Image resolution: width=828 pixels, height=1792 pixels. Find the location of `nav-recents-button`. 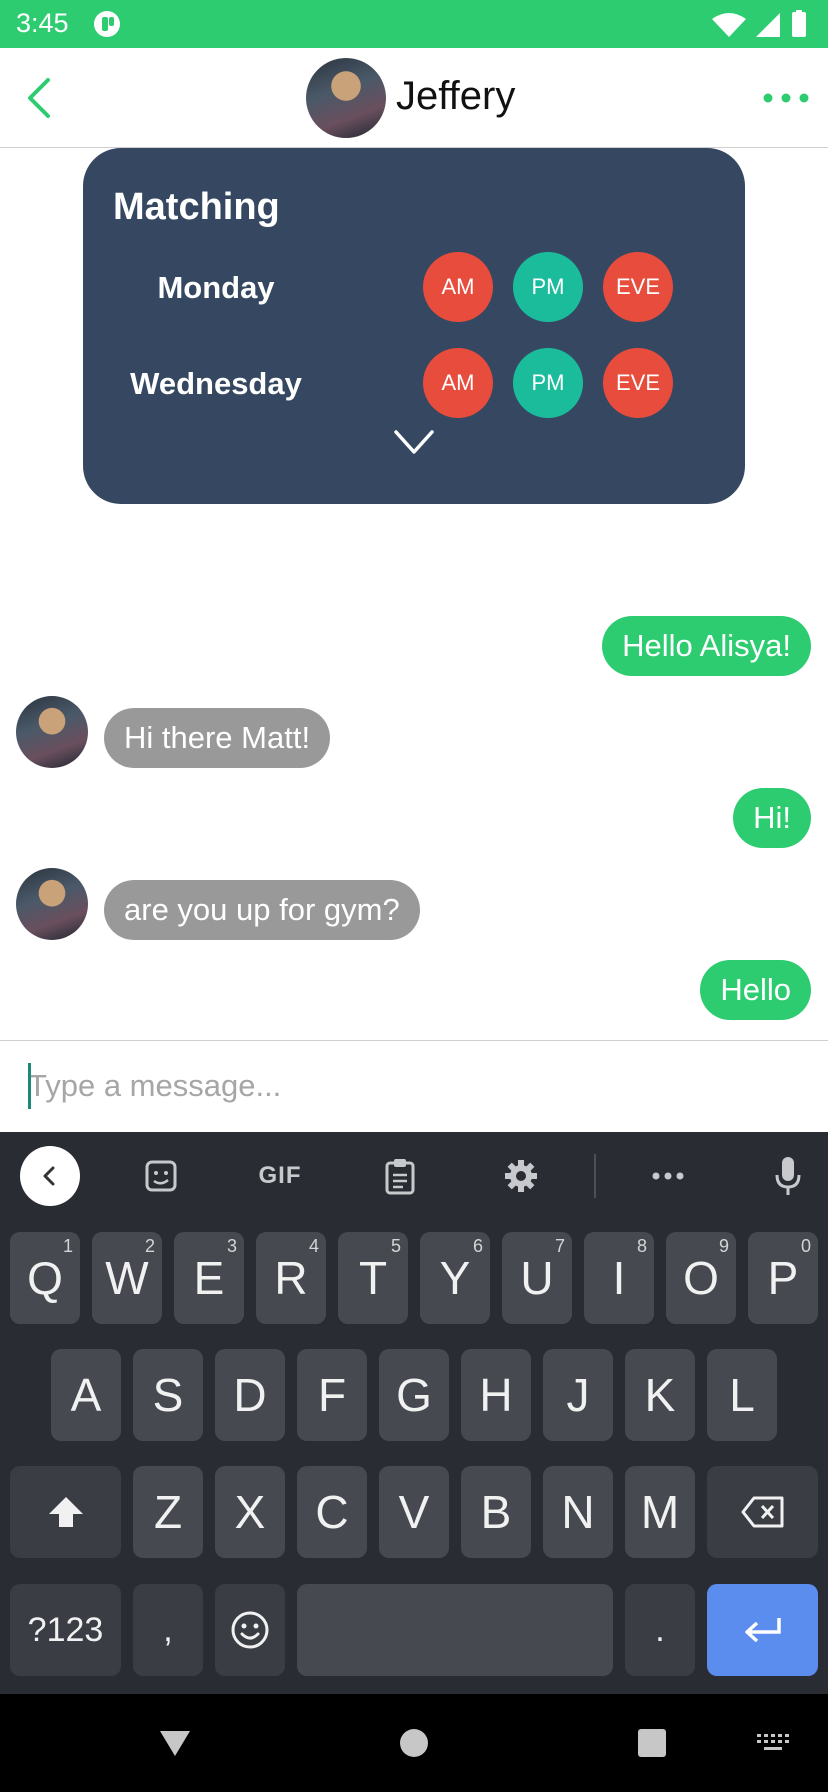

nav-recents-button is located at coordinates (652, 1743).